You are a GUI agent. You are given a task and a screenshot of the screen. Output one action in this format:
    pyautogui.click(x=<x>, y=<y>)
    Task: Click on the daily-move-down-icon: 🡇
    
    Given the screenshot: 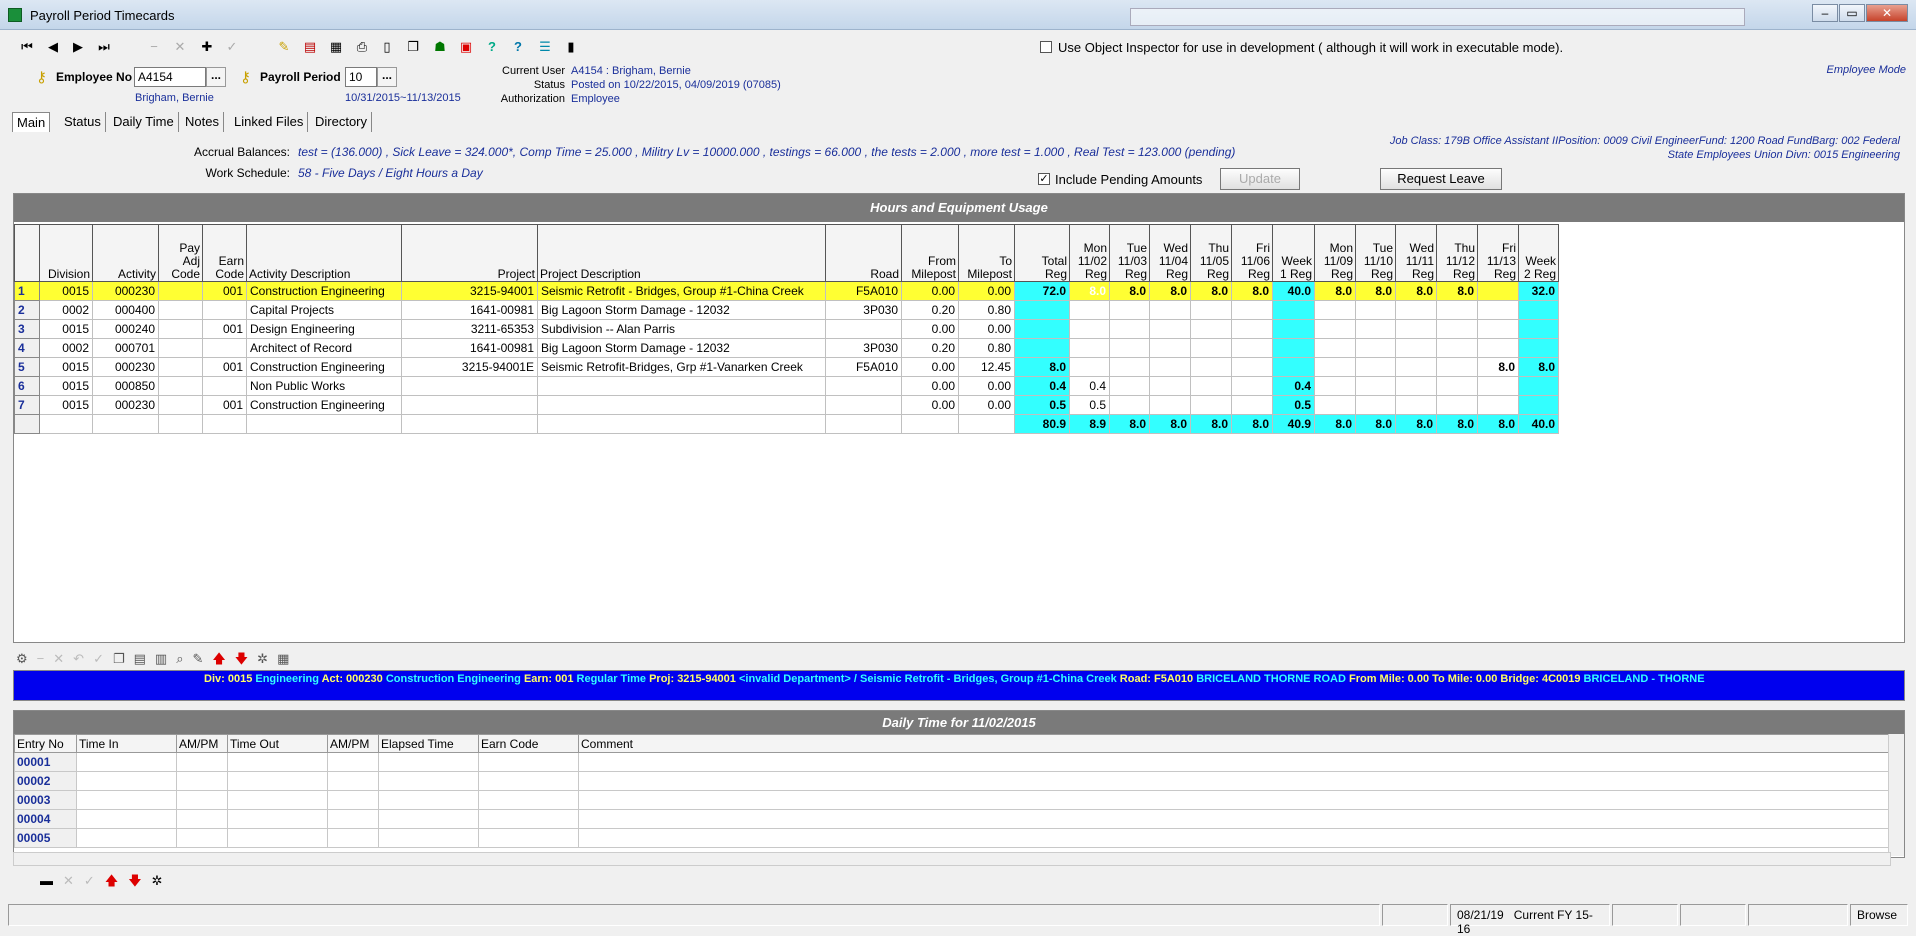 What is the action you would take?
    pyautogui.click(x=139, y=880)
    